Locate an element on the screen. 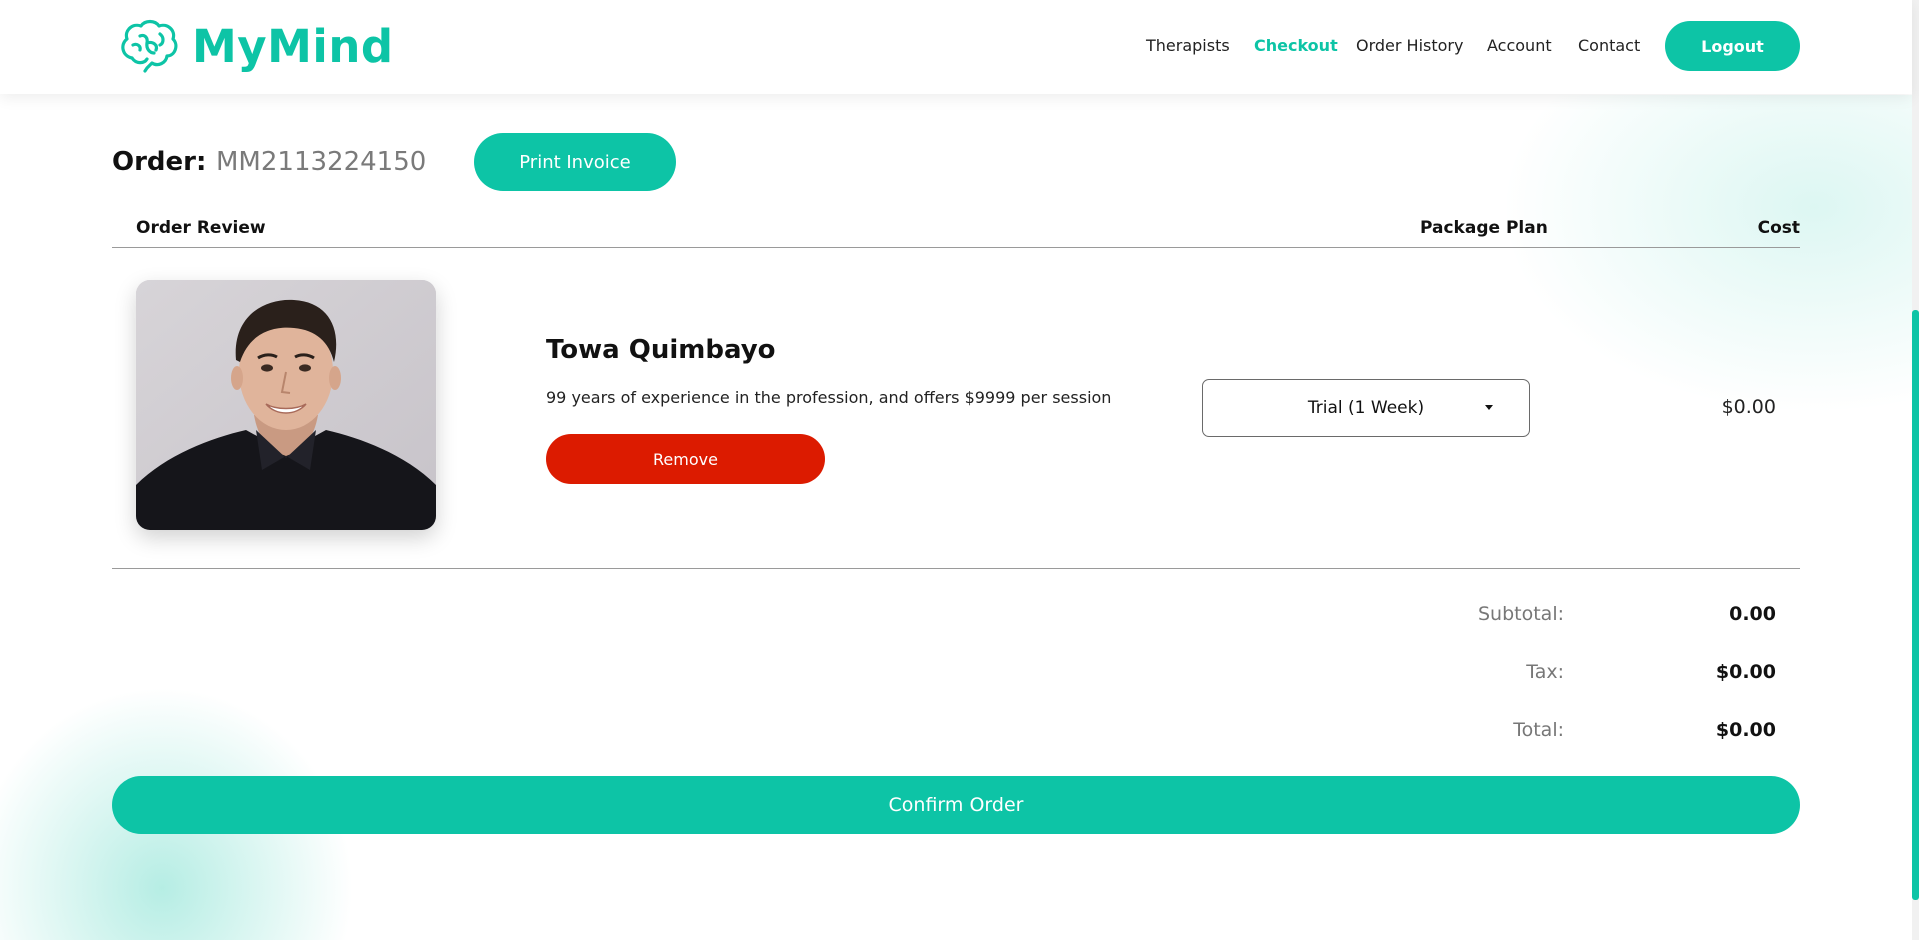  package-plan-selected-value: Trial (1 Week) is located at coordinates (1366, 408).